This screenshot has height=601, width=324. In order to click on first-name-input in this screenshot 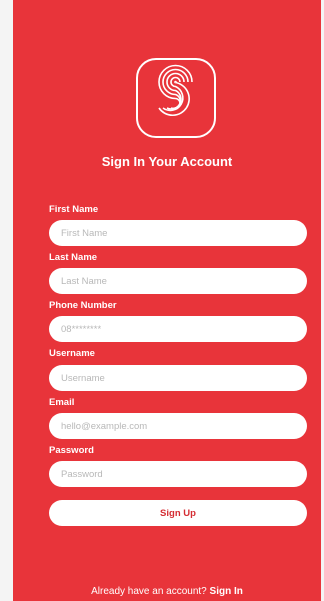, I will do `click(178, 233)`.